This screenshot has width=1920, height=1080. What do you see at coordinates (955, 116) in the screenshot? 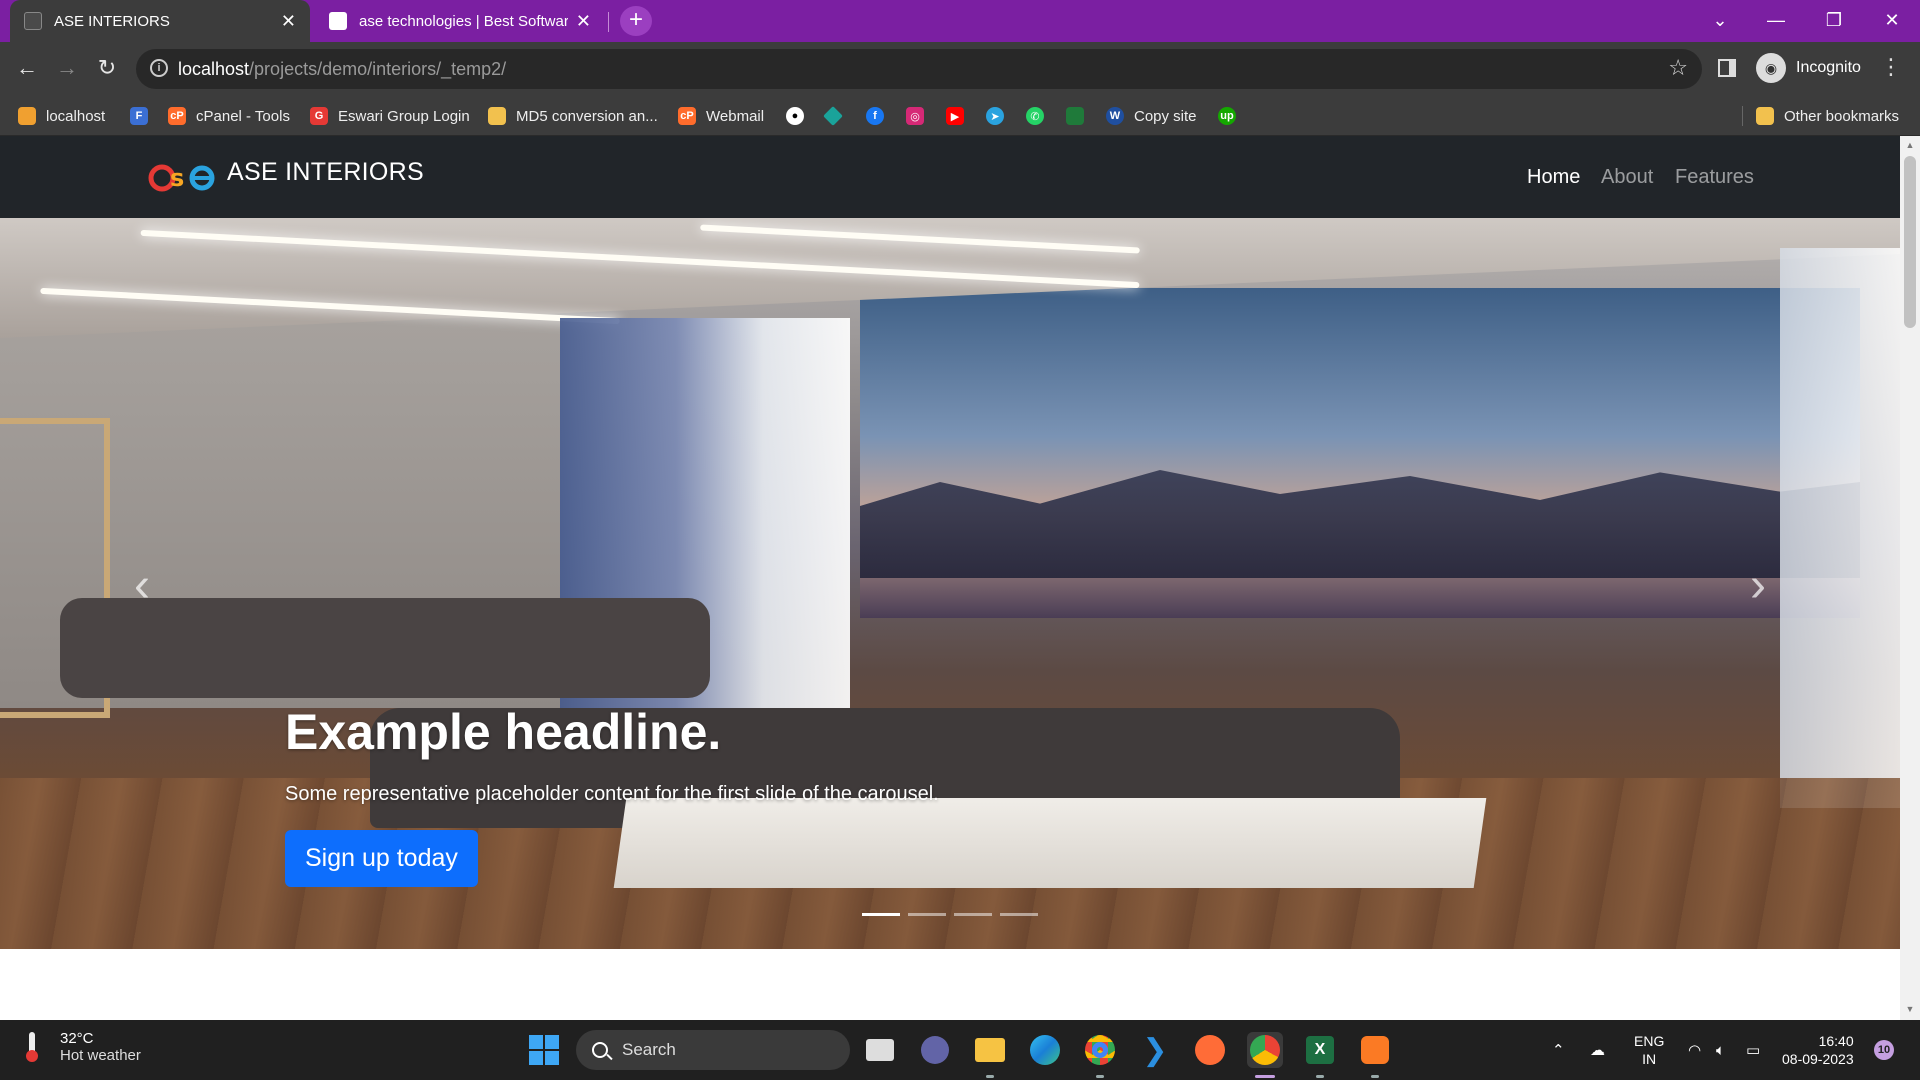
I see `youtube-icon: ▶` at bounding box center [955, 116].